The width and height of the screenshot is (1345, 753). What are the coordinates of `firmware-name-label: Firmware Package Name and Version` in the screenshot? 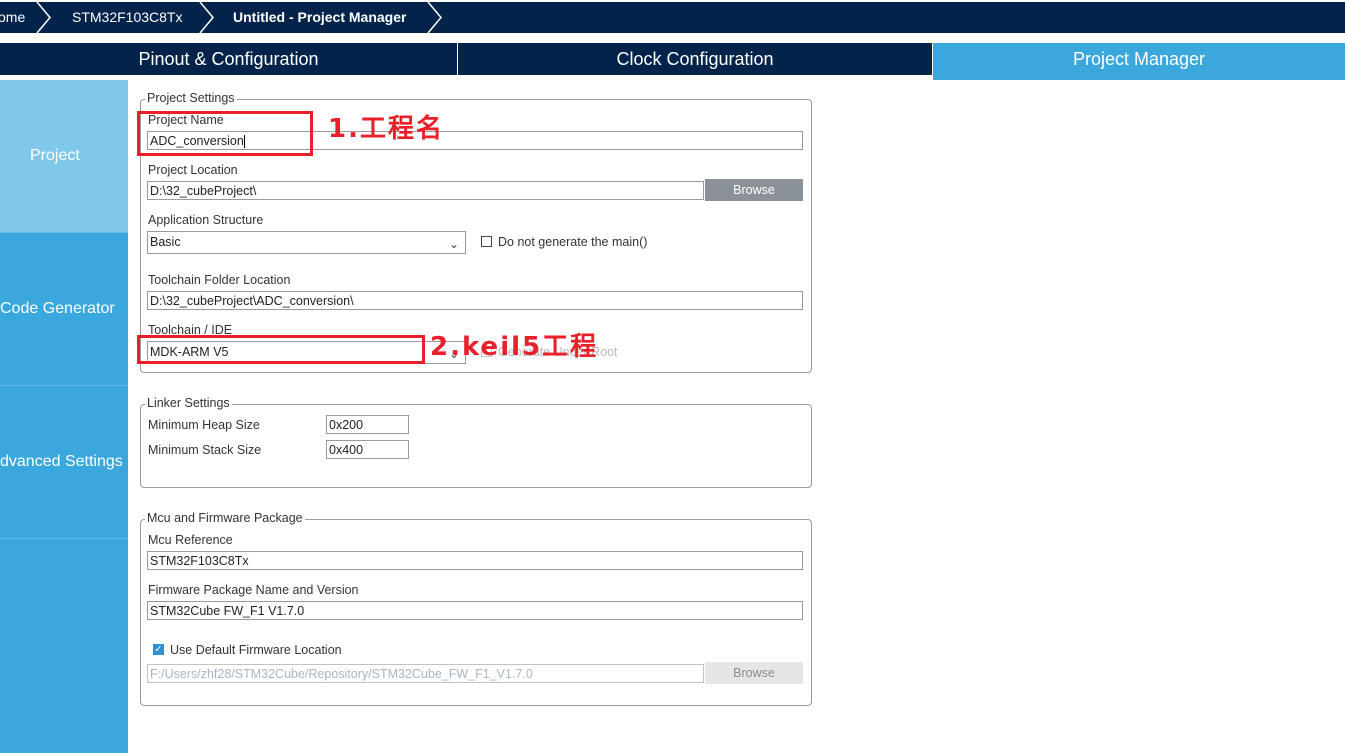 It's located at (253, 590).